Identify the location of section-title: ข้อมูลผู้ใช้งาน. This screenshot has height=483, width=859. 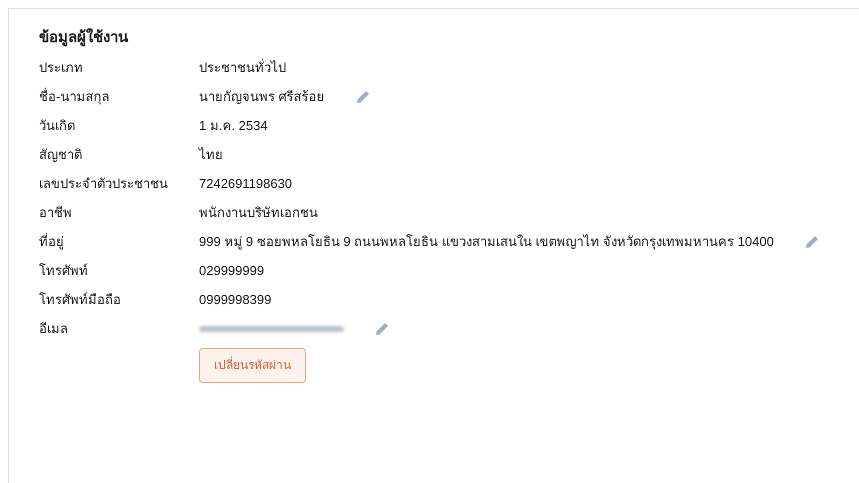
(83, 37).